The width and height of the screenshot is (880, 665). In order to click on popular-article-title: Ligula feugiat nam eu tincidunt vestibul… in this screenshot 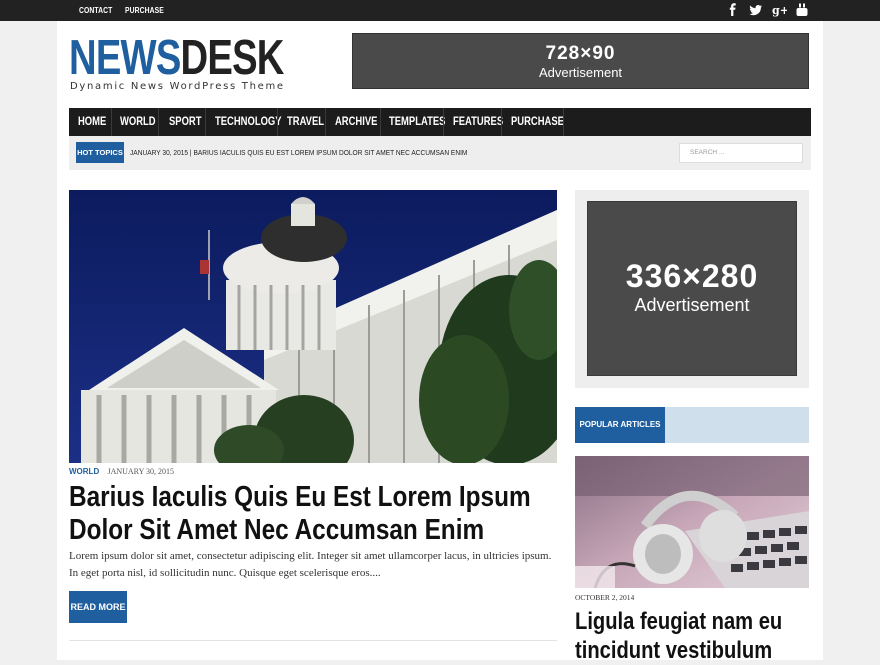, I will do `click(692, 636)`.